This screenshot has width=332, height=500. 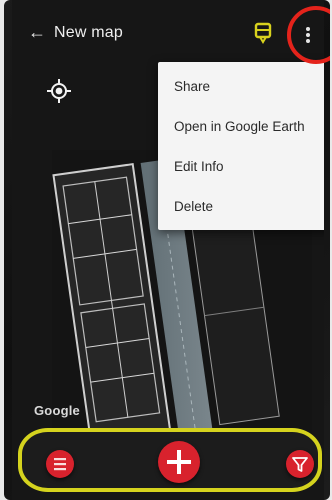 What do you see at coordinates (57, 410) in the screenshot?
I see `google-attribution: Google` at bounding box center [57, 410].